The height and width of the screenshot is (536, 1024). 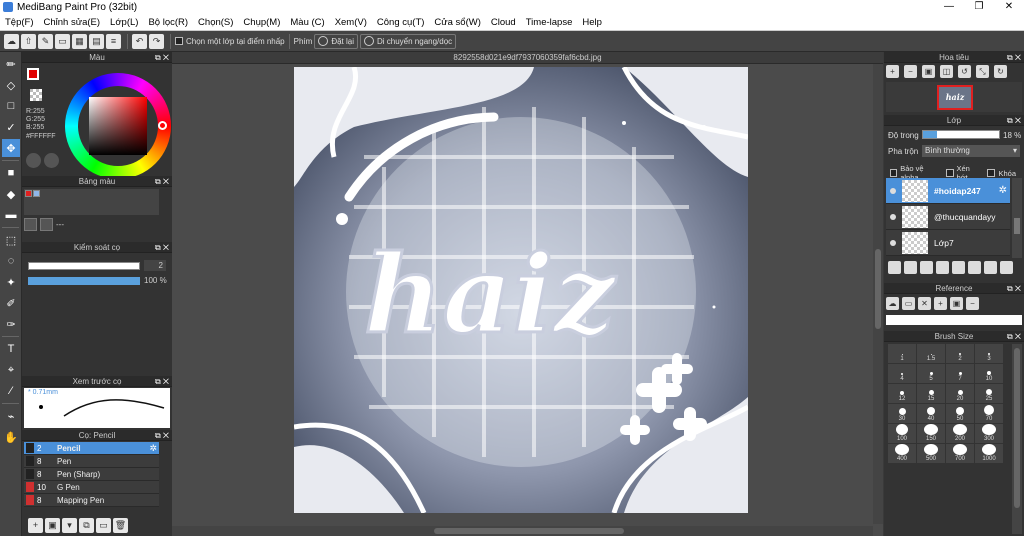 What do you see at coordinates (902, 453) in the screenshot?
I see `brush-size-option: 400` at bounding box center [902, 453].